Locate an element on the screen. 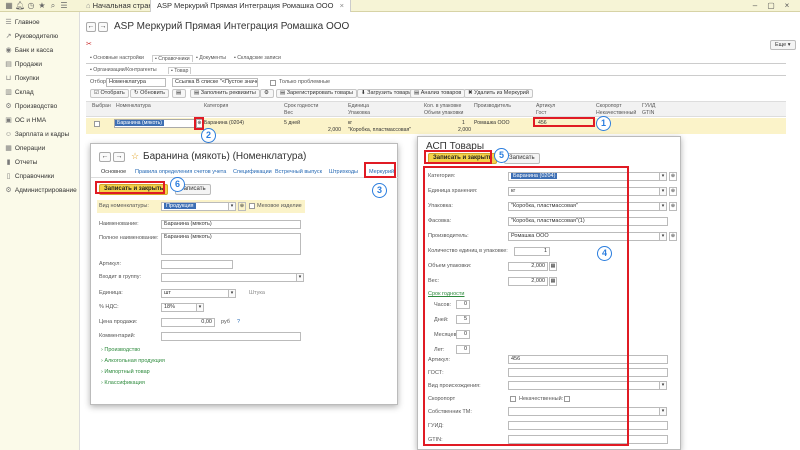  tab-barcodes: Штрихкоды is located at coordinates (343, 172).